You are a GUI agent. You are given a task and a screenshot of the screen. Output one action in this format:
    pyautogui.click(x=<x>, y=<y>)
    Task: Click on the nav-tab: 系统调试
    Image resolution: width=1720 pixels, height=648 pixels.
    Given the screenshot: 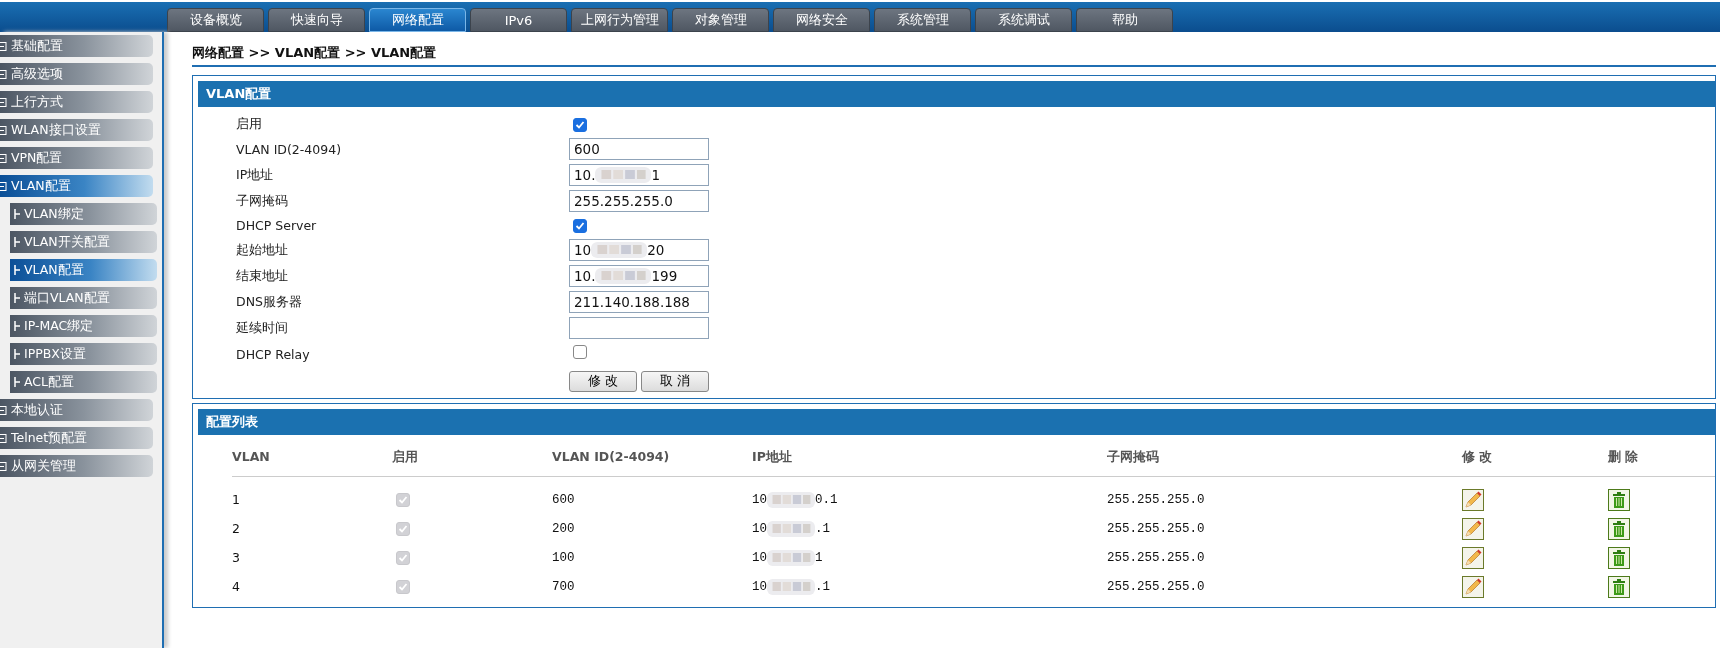 What is the action you would take?
    pyautogui.click(x=1023, y=20)
    